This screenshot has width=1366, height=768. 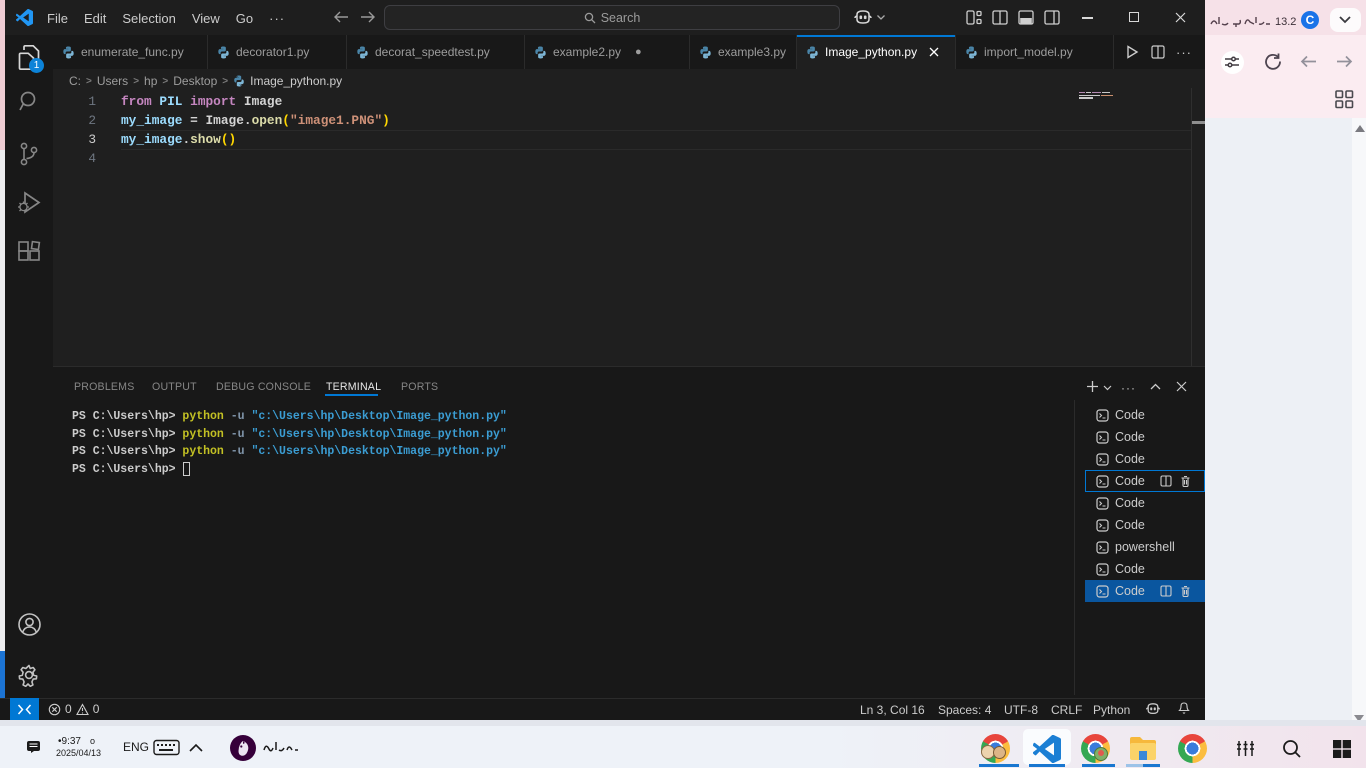 I want to click on svg-text: •9:37, so click(x=69, y=741).